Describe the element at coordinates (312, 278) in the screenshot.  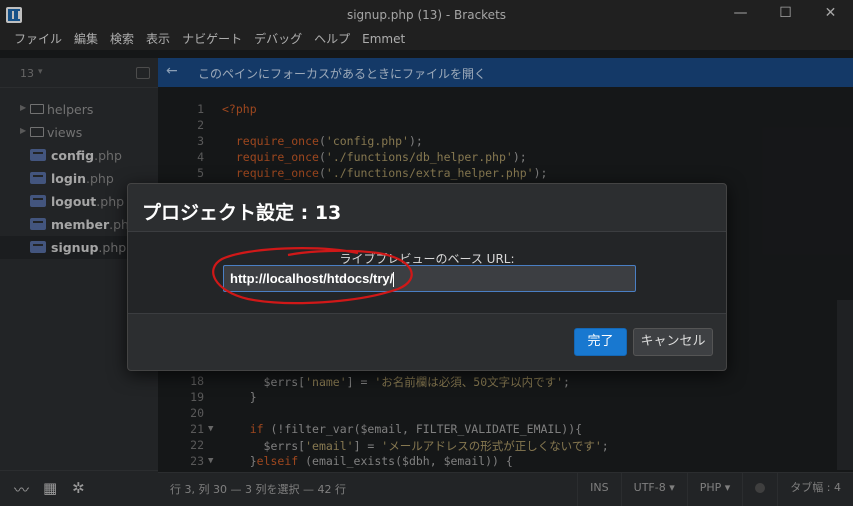
I see `base-url-value: http://localhost/htdocs/try/` at that location.